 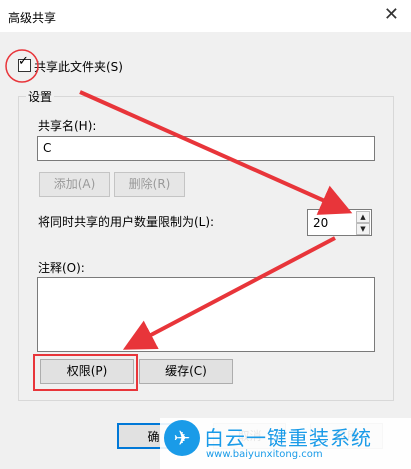 I want to click on bird-logo-icon: ✈, so click(x=182, y=438).